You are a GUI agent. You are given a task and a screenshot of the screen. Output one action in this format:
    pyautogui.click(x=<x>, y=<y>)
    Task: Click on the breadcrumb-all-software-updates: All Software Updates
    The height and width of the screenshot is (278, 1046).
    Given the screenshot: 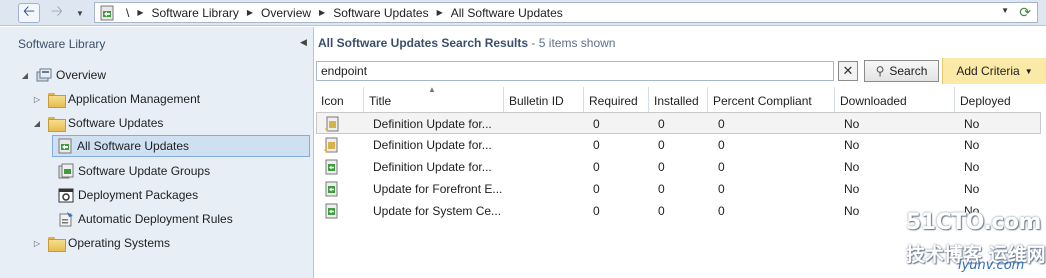 What is the action you would take?
    pyautogui.click(x=507, y=13)
    